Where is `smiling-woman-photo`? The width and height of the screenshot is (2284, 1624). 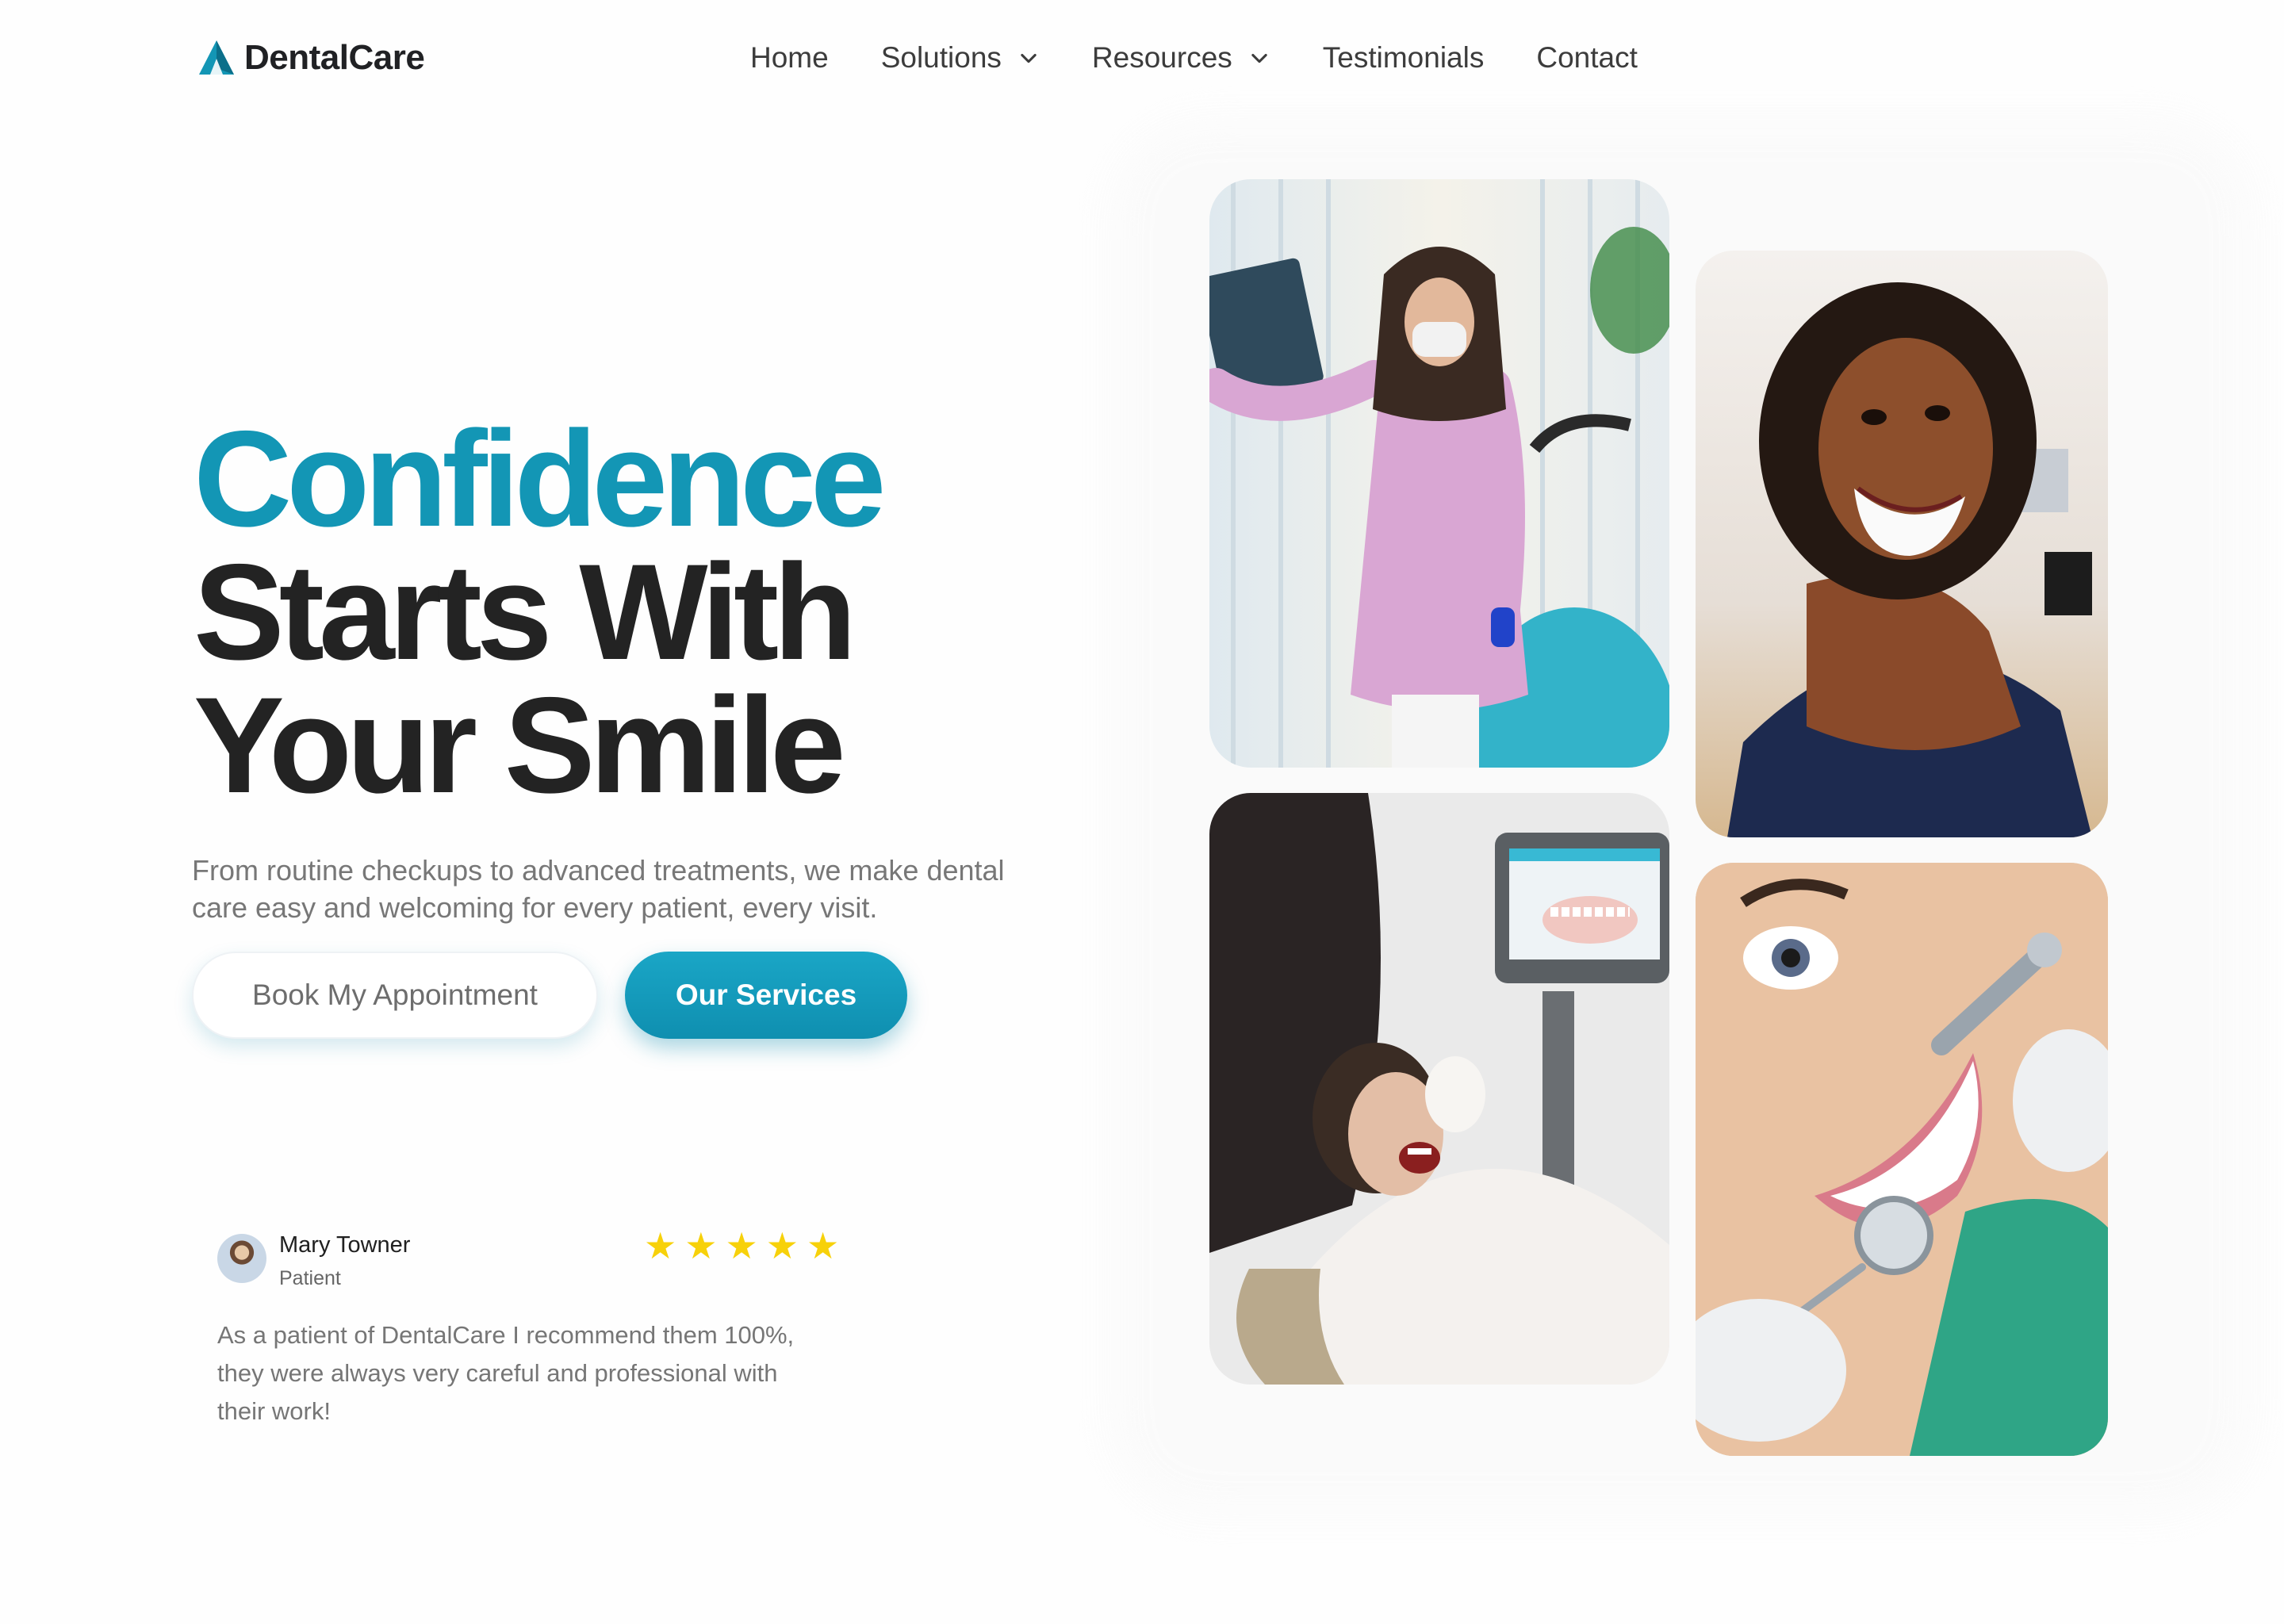
smiling-woman-photo is located at coordinates (1902, 544).